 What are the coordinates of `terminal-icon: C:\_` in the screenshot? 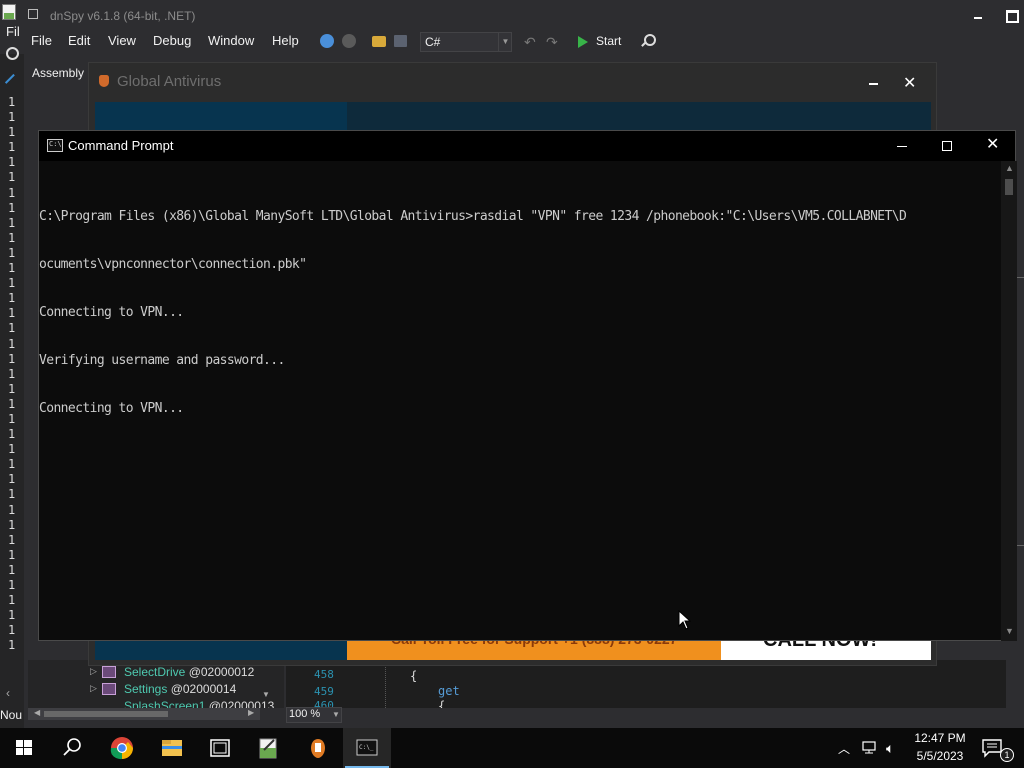 It's located at (367, 747).